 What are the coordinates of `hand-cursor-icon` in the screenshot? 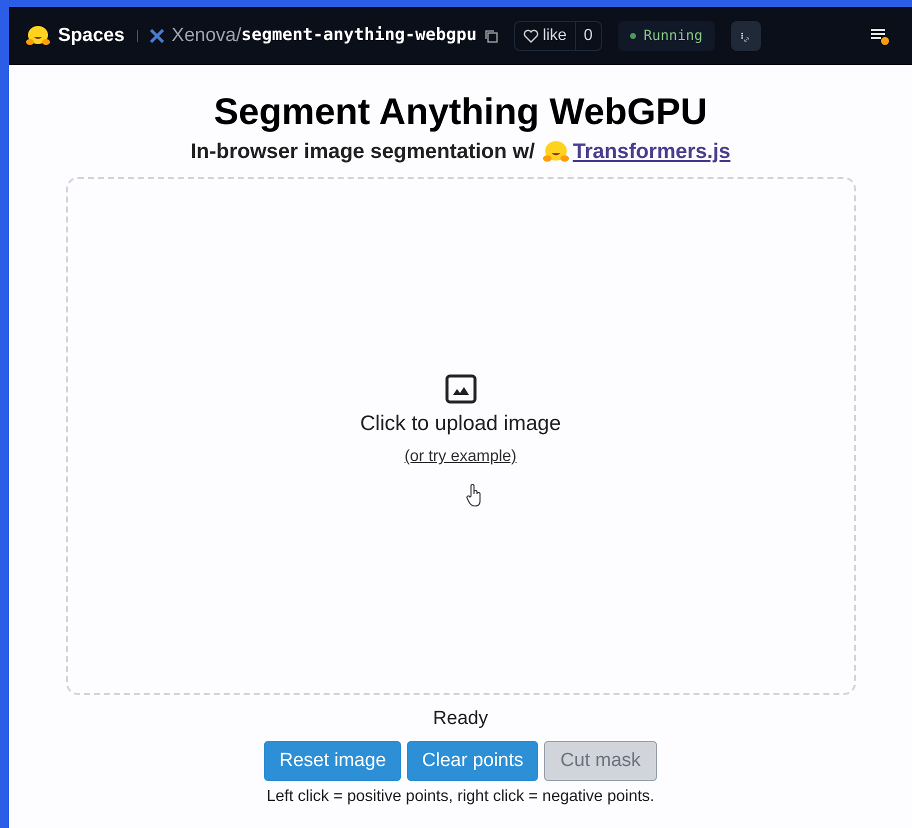 It's located at (475, 495).